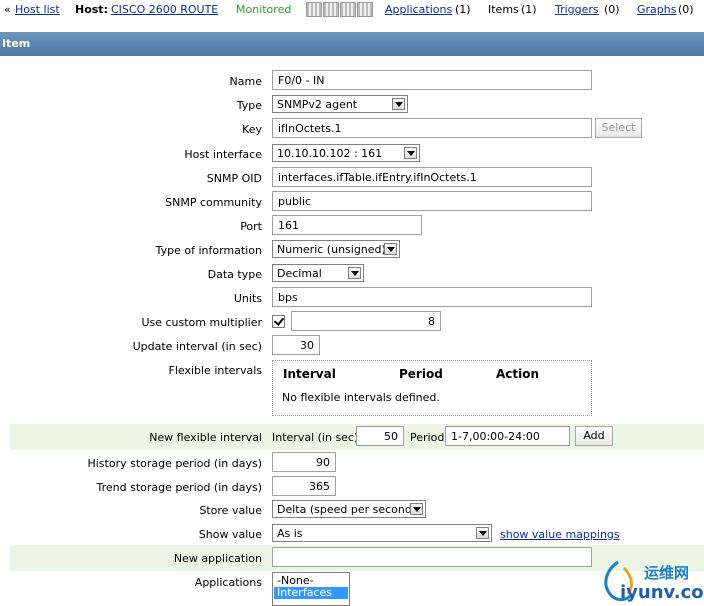  What do you see at coordinates (594, 436) in the screenshot?
I see `add-flex-interval-button: Add` at bounding box center [594, 436].